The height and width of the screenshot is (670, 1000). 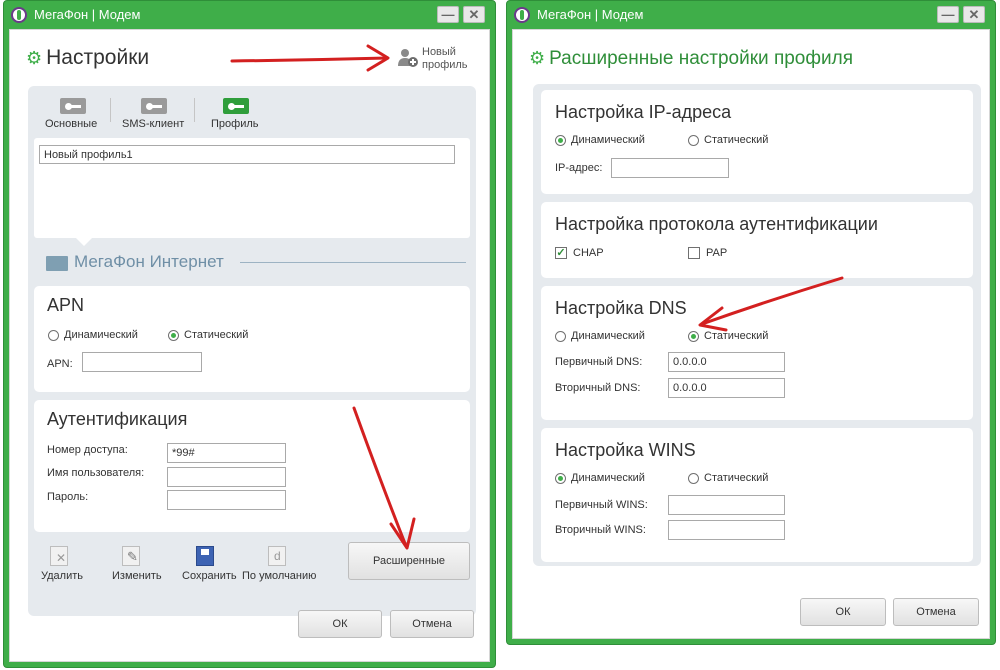 What do you see at coordinates (693, 478) in the screenshot?
I see `wins-static-radio` at bounding box center [693, 478].